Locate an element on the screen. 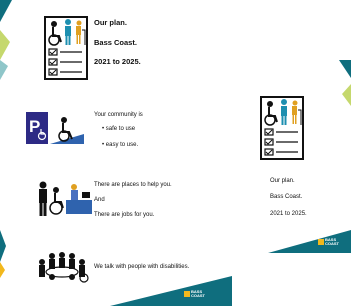 Image resolution: width=351 pixels, height=306 pixels. years-title: 2021 to 2025. is located at coordinates (117, 61).